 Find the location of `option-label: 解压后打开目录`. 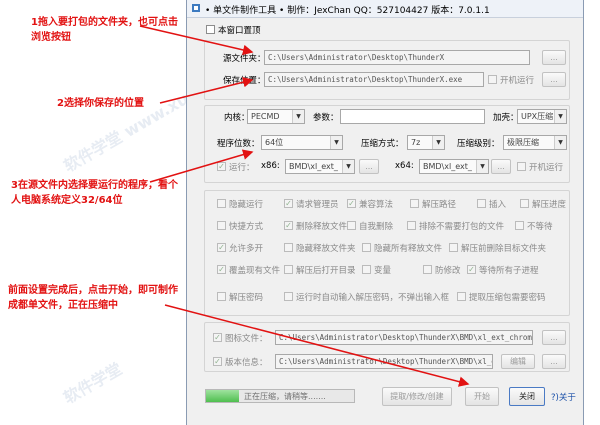

option-label: 解压后打开目录 is located at coordinates (326, 271).